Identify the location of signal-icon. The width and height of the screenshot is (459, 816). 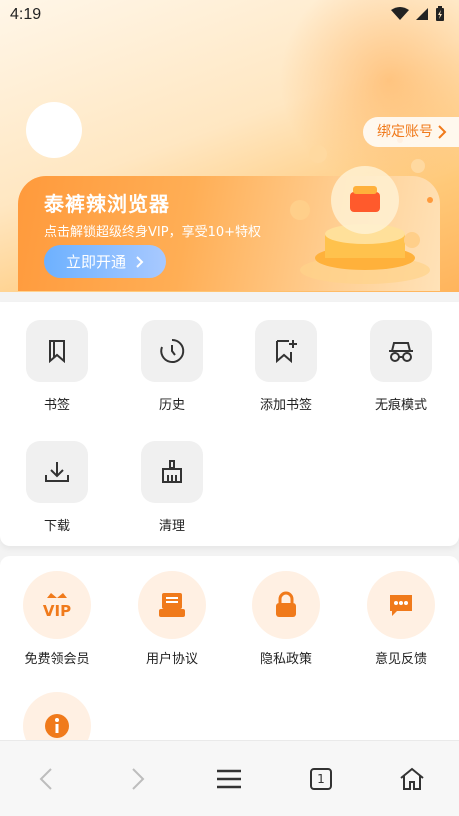
(422, 14).